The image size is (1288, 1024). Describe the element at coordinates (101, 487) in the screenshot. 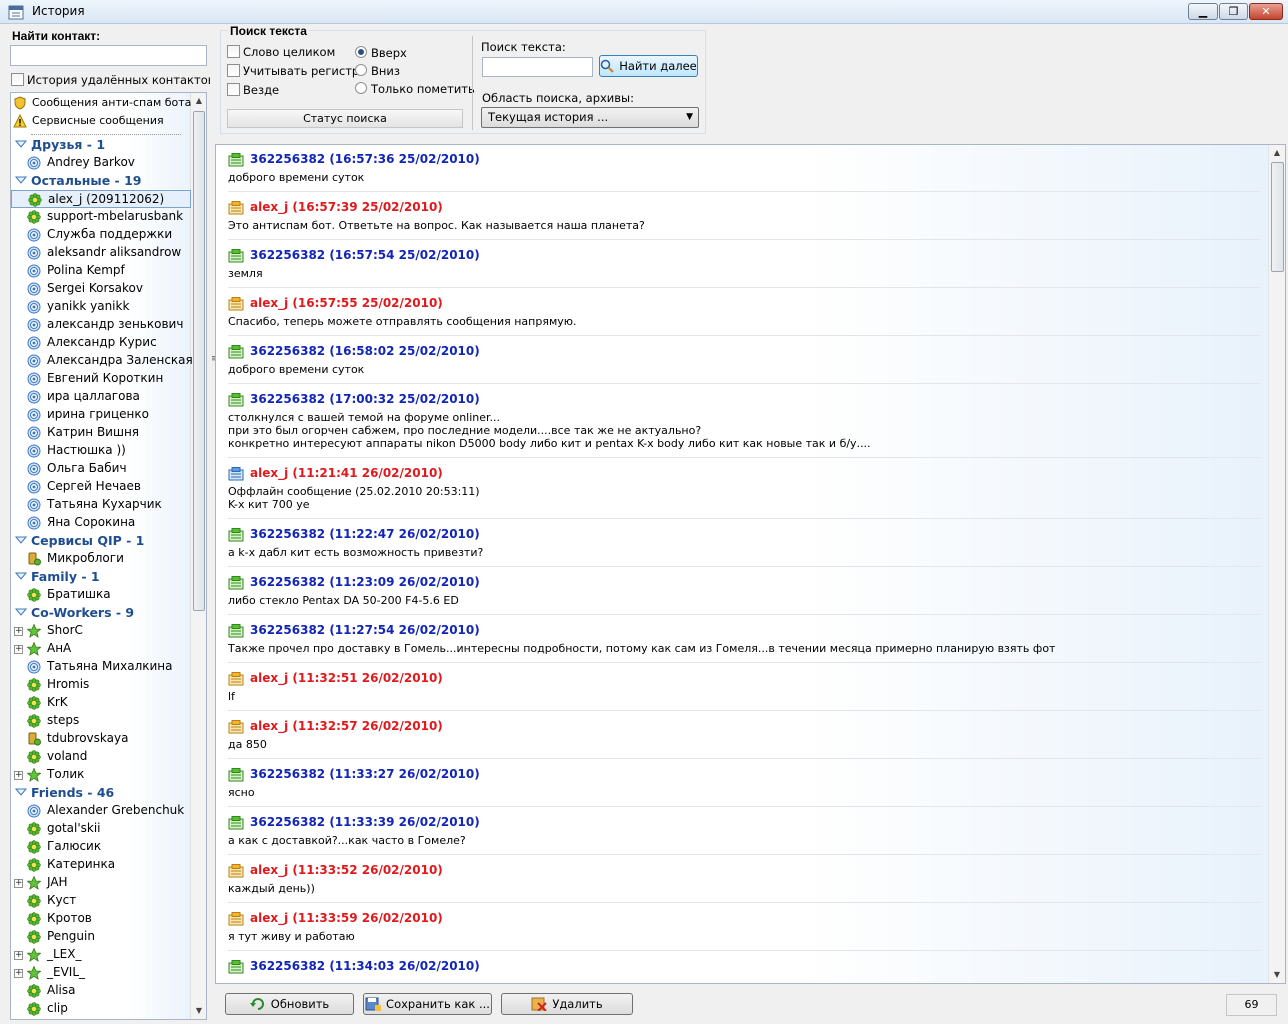

I see `contact-item: Сергей Нечаев` at that location.